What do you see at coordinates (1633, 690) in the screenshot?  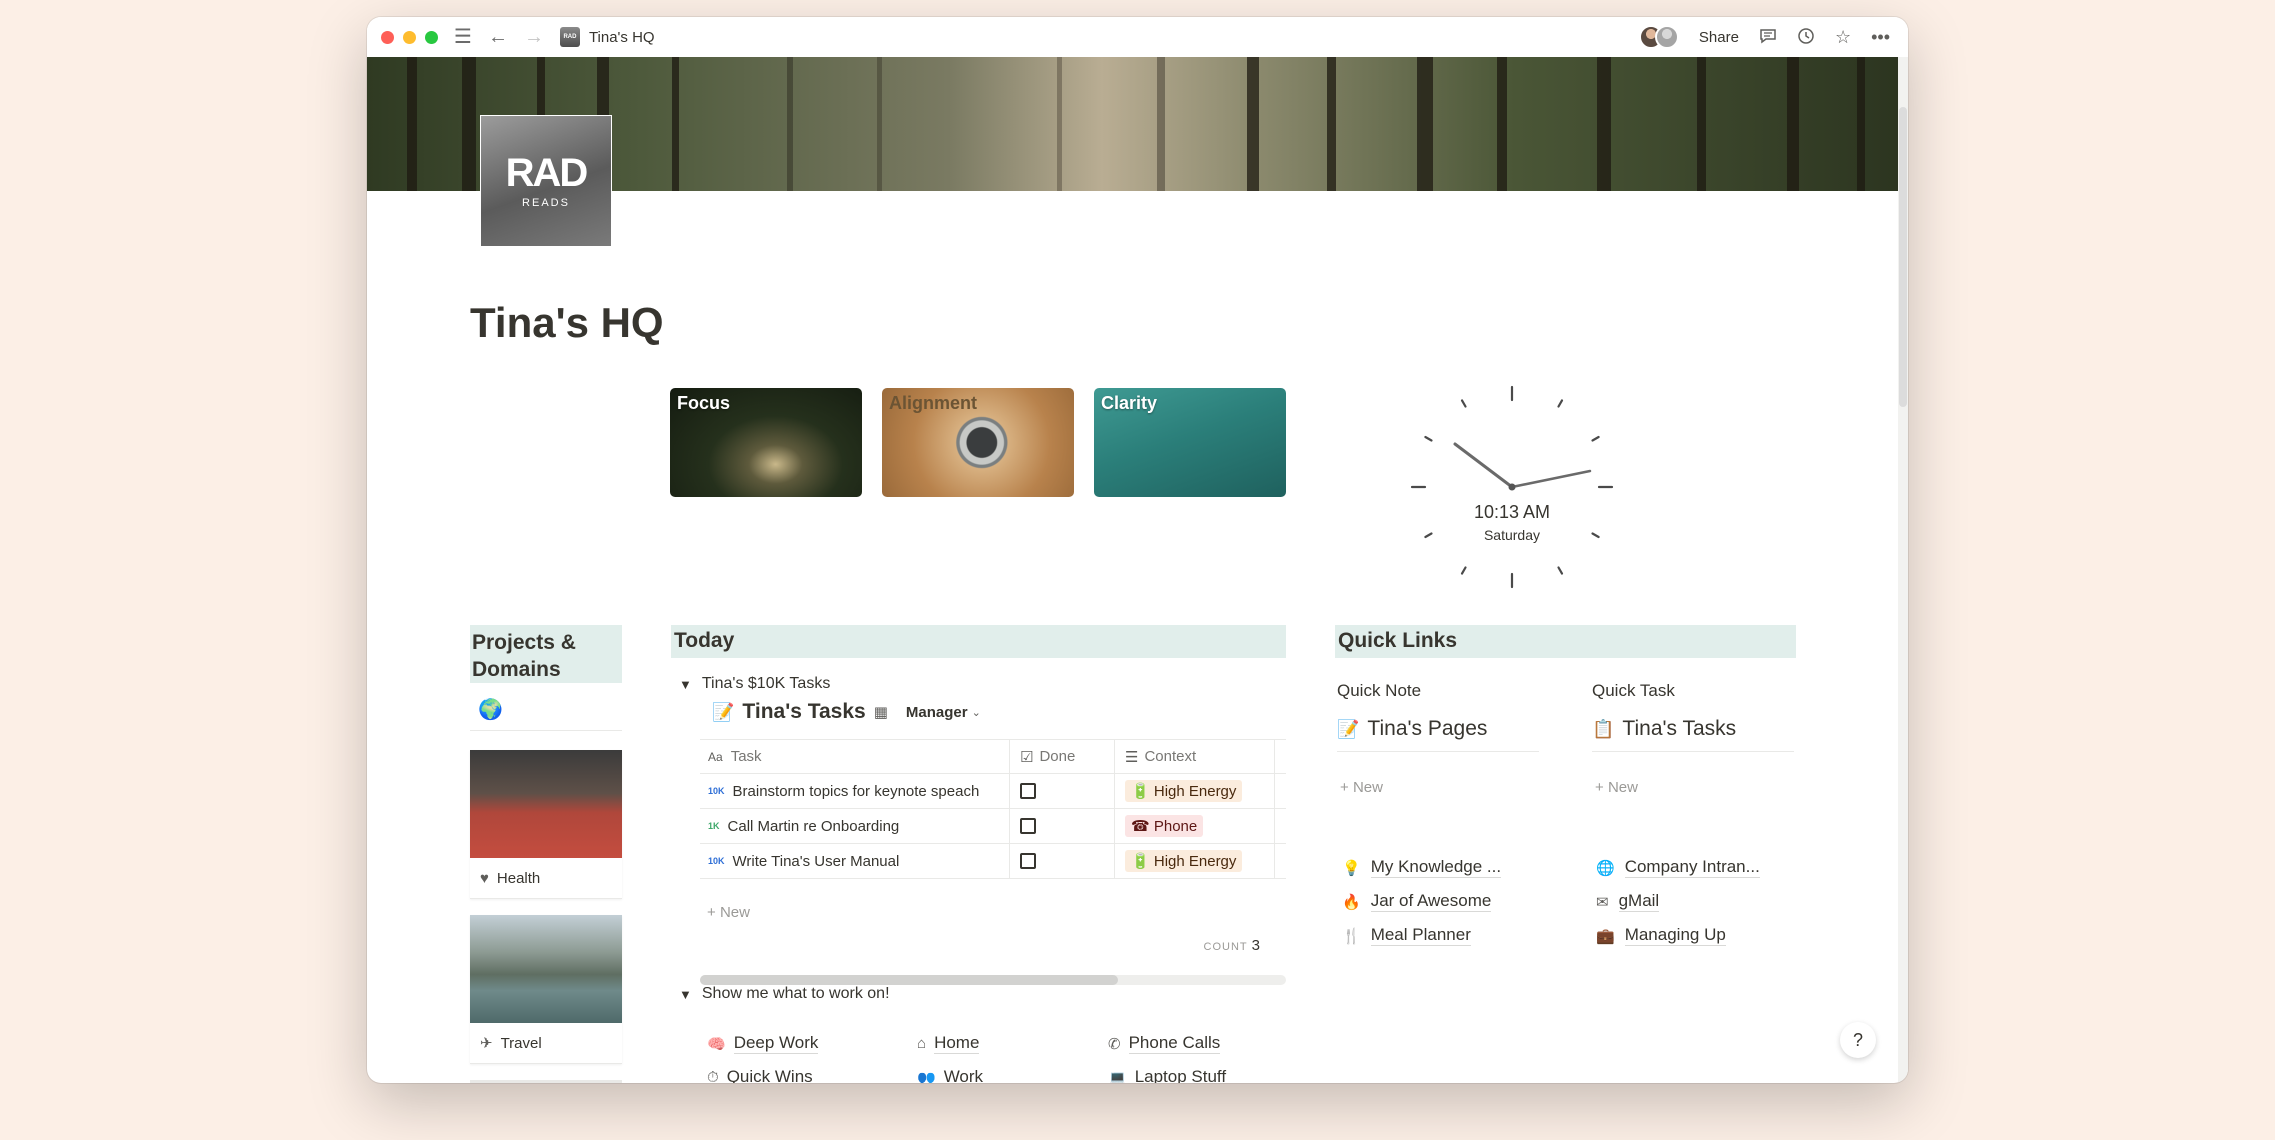 I see `quick-task-label: Quick Task` at bounding box center [1633, 690].